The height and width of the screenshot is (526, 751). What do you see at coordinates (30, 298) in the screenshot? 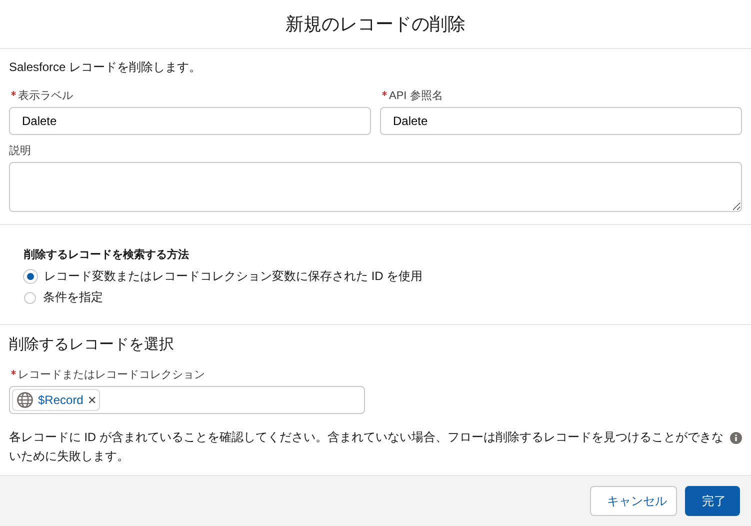
I see `radio-button` at bounding box center [30, 298].